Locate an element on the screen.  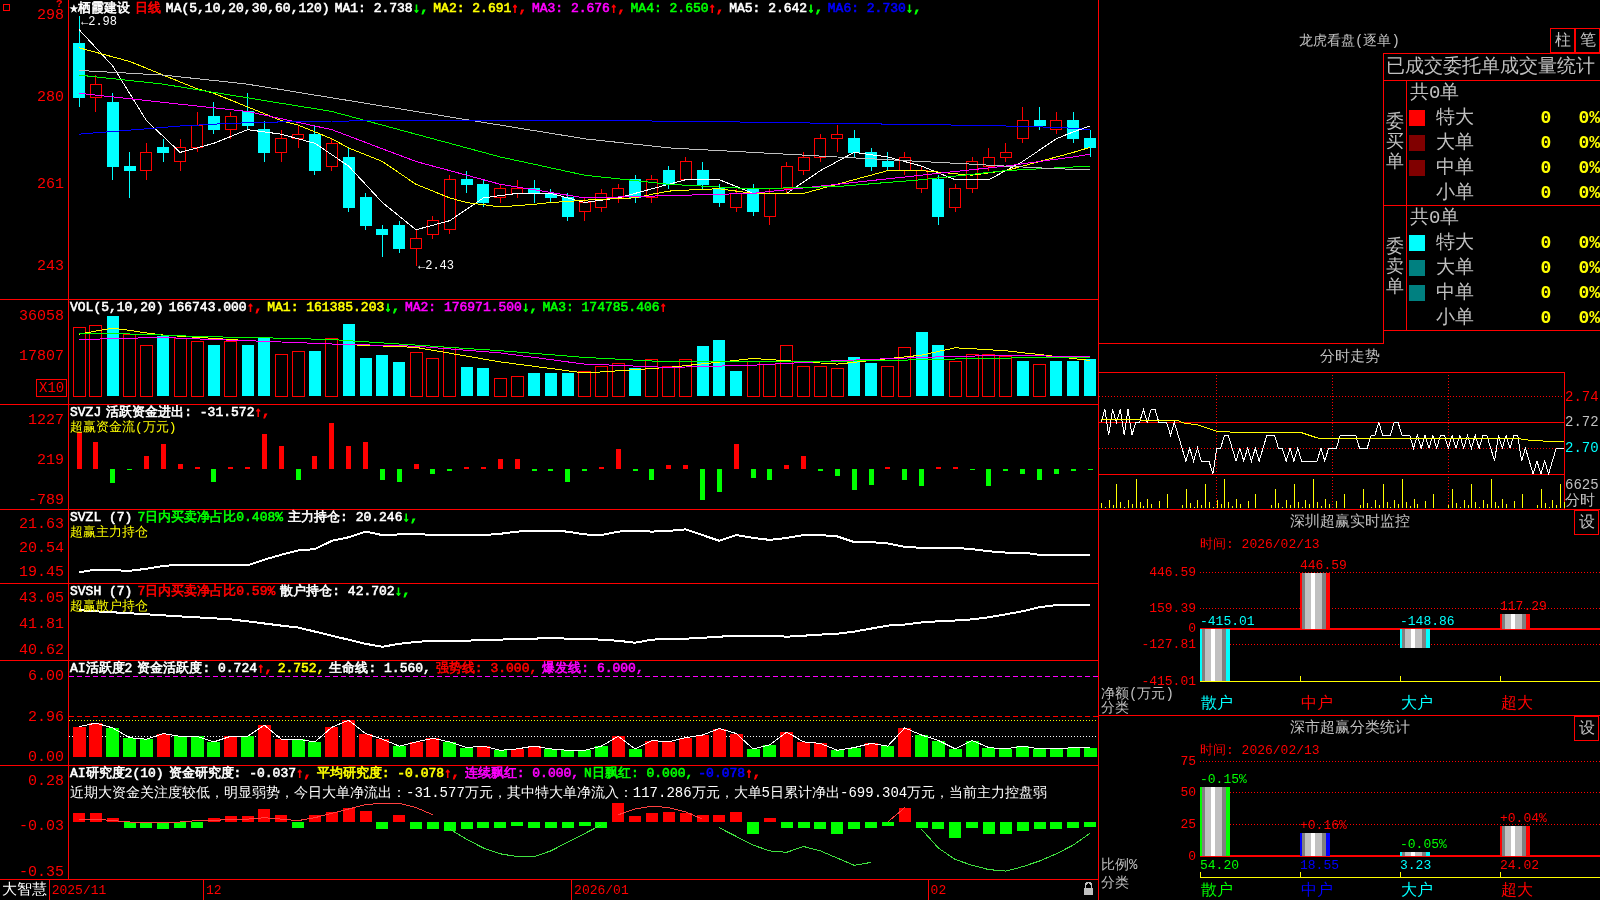
square-icon is located at coordinates (6, 7).